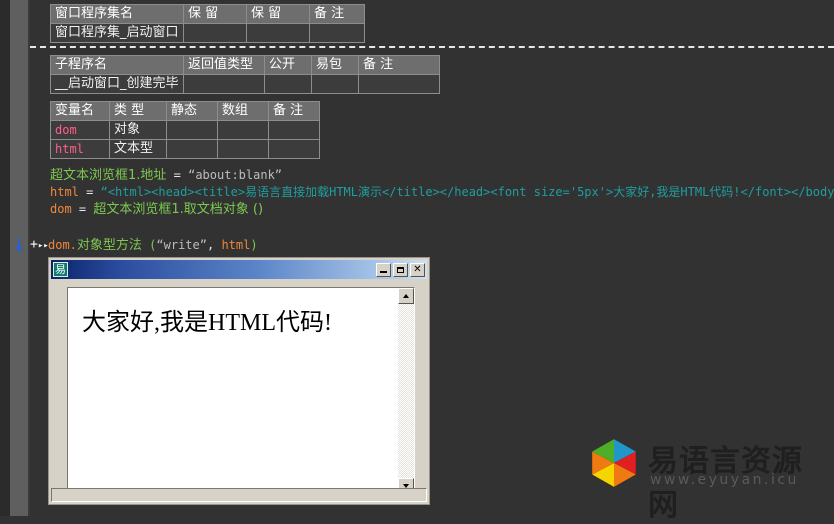 This screenshot has height=524, width=834. I want to click on subroutine-table: 子程序名 返回值类型 公开 易包 备 注 __启动窗口_创建完毕, so click(245, 74).